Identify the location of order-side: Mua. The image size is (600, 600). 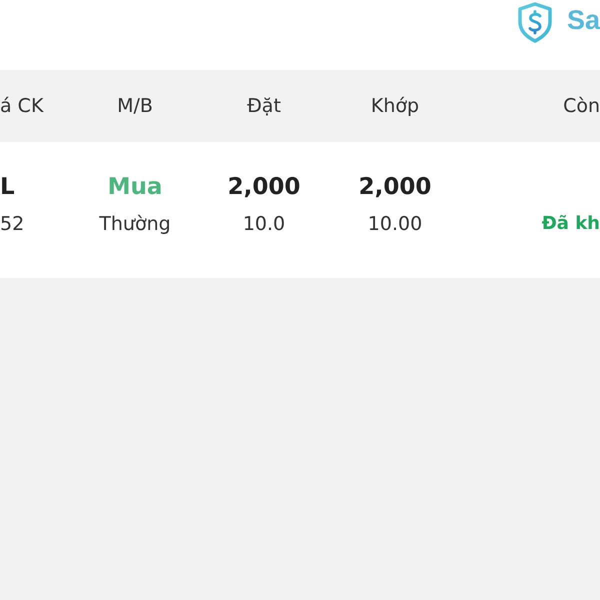
(135, 187).